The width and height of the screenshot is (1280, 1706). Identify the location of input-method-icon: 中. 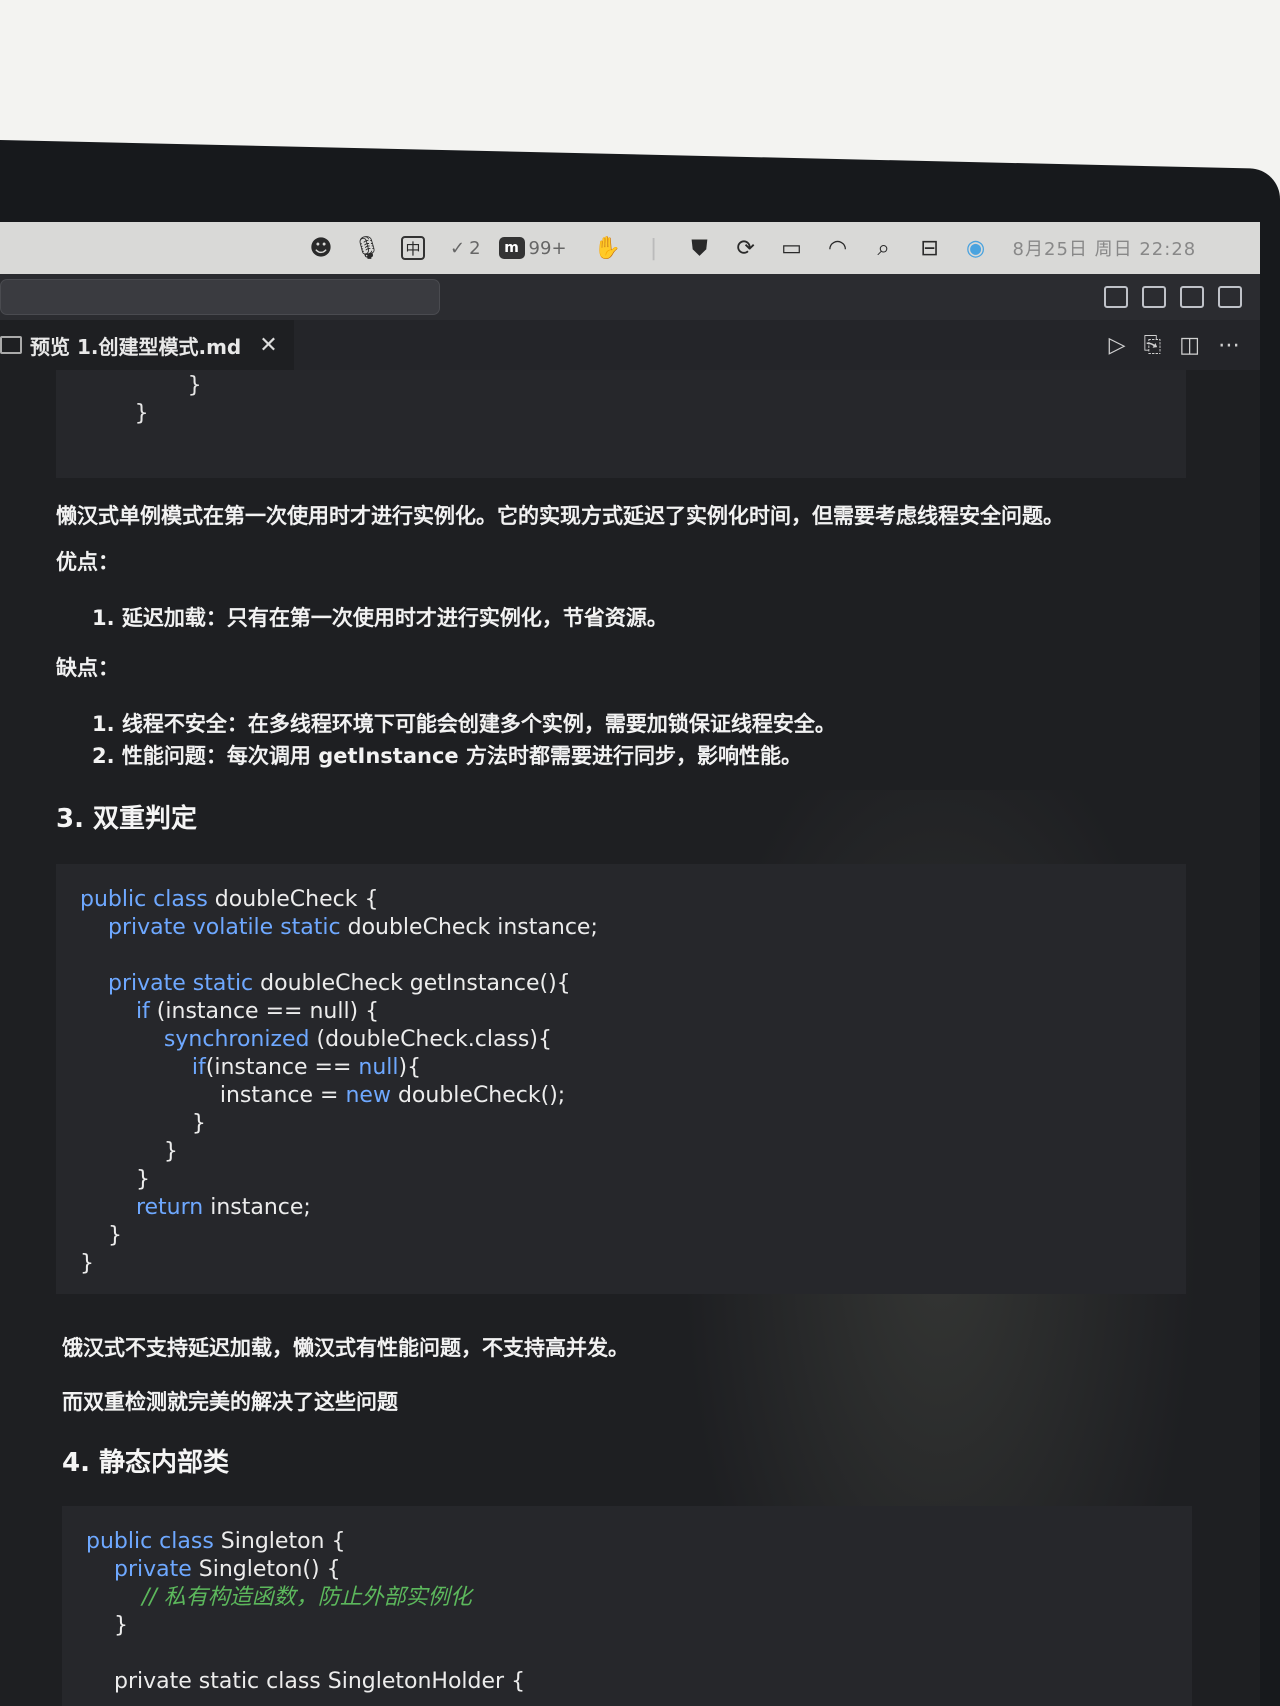
(413, 248).